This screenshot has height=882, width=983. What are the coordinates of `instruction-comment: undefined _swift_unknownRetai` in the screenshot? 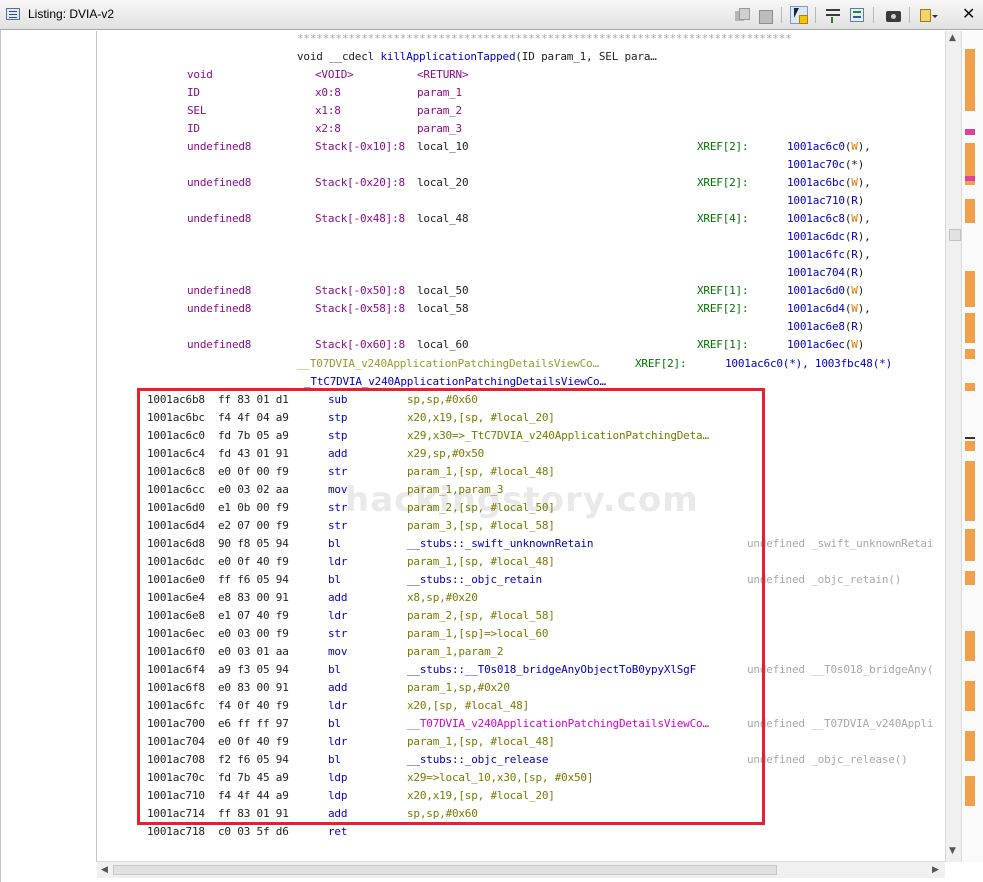 It's located at (840, 543).